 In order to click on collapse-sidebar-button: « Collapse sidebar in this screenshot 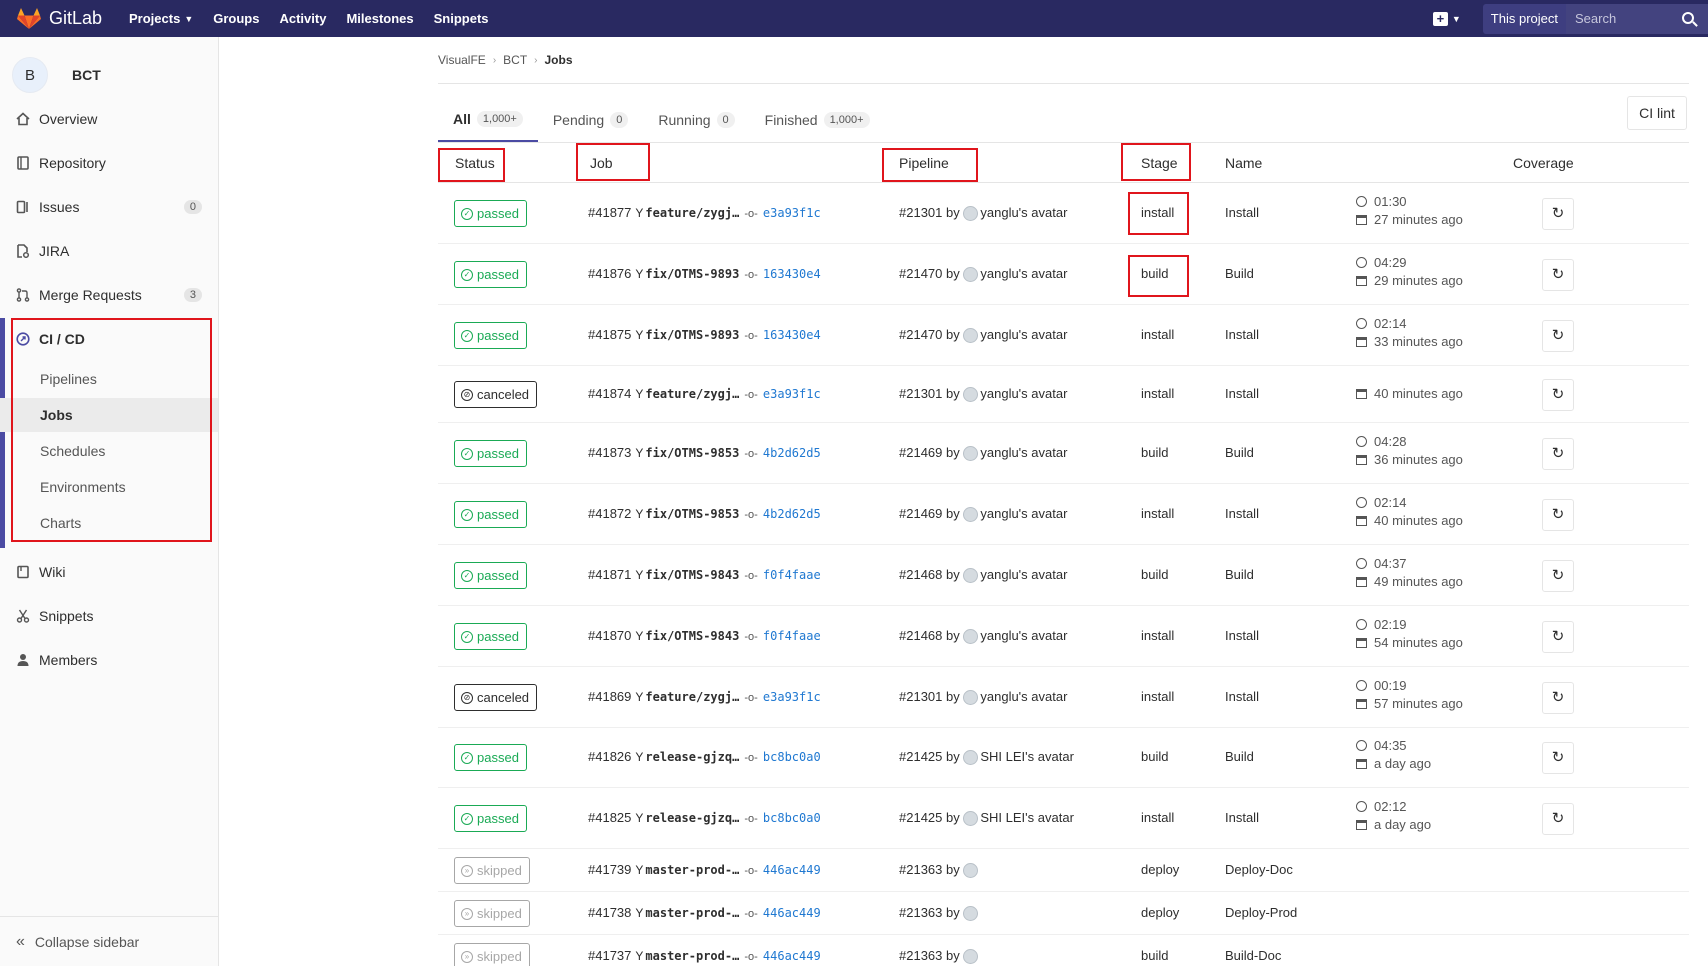, I will do `click(109, 941)`.